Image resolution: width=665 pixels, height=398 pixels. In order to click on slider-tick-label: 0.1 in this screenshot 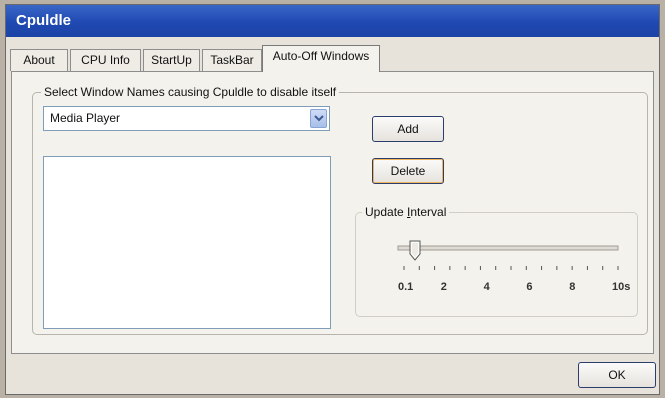, I will do `click(406, 287)`.